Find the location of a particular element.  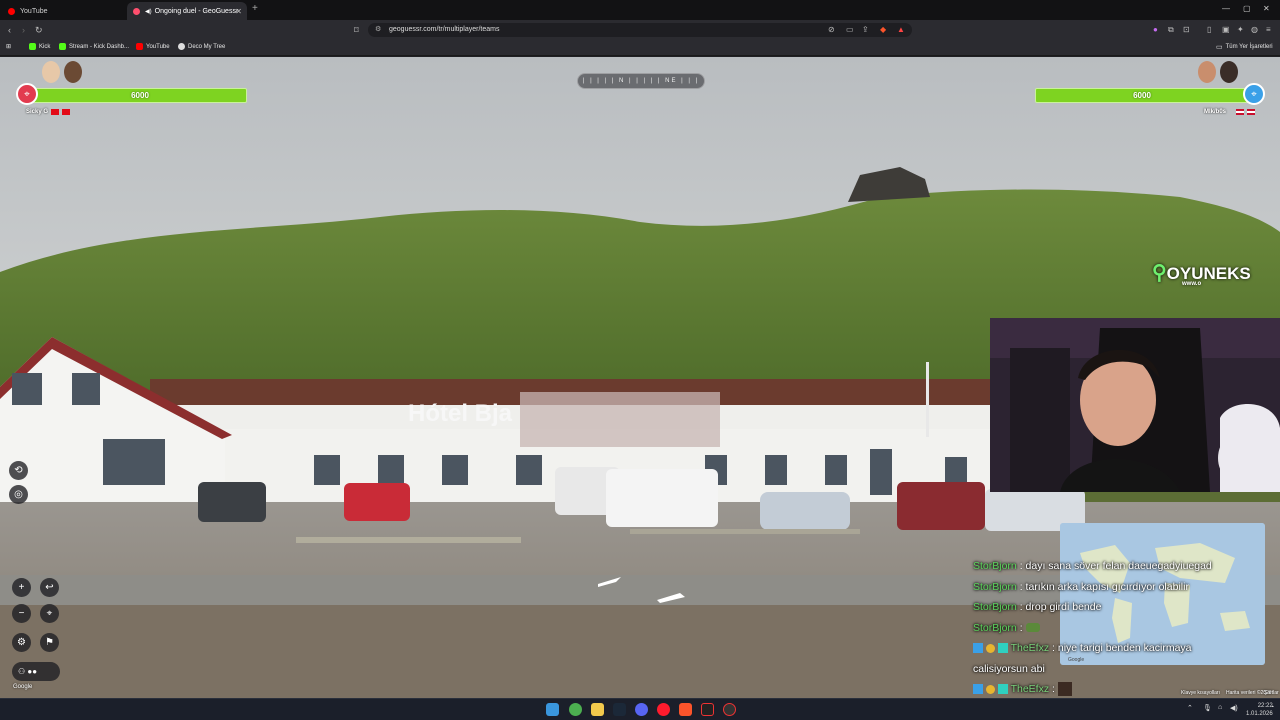

emote-icon is located at coordinates (1032, 628).